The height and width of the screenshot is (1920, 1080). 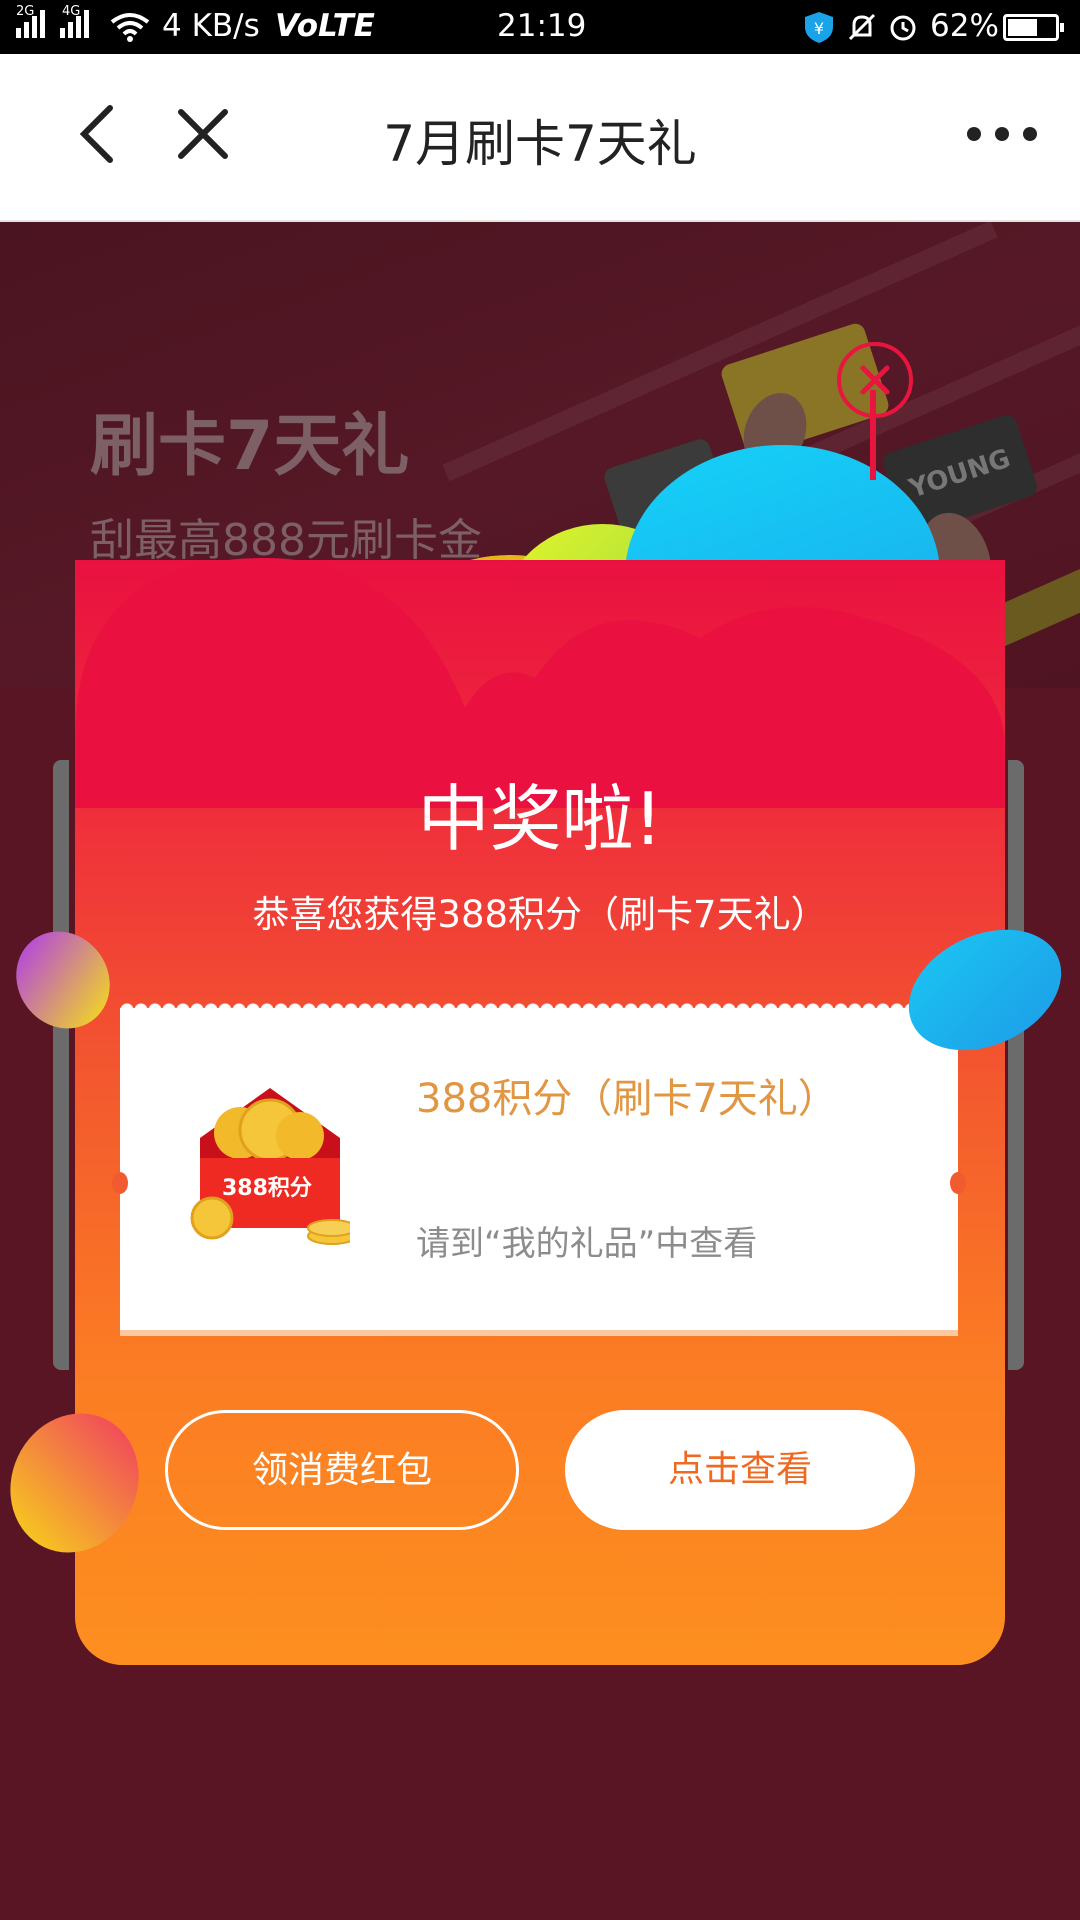 I want to click on status-bar: 2G 4G 4 KB/s VoLTE 21:19 ¥ 62%, so click(x=540, y=27).